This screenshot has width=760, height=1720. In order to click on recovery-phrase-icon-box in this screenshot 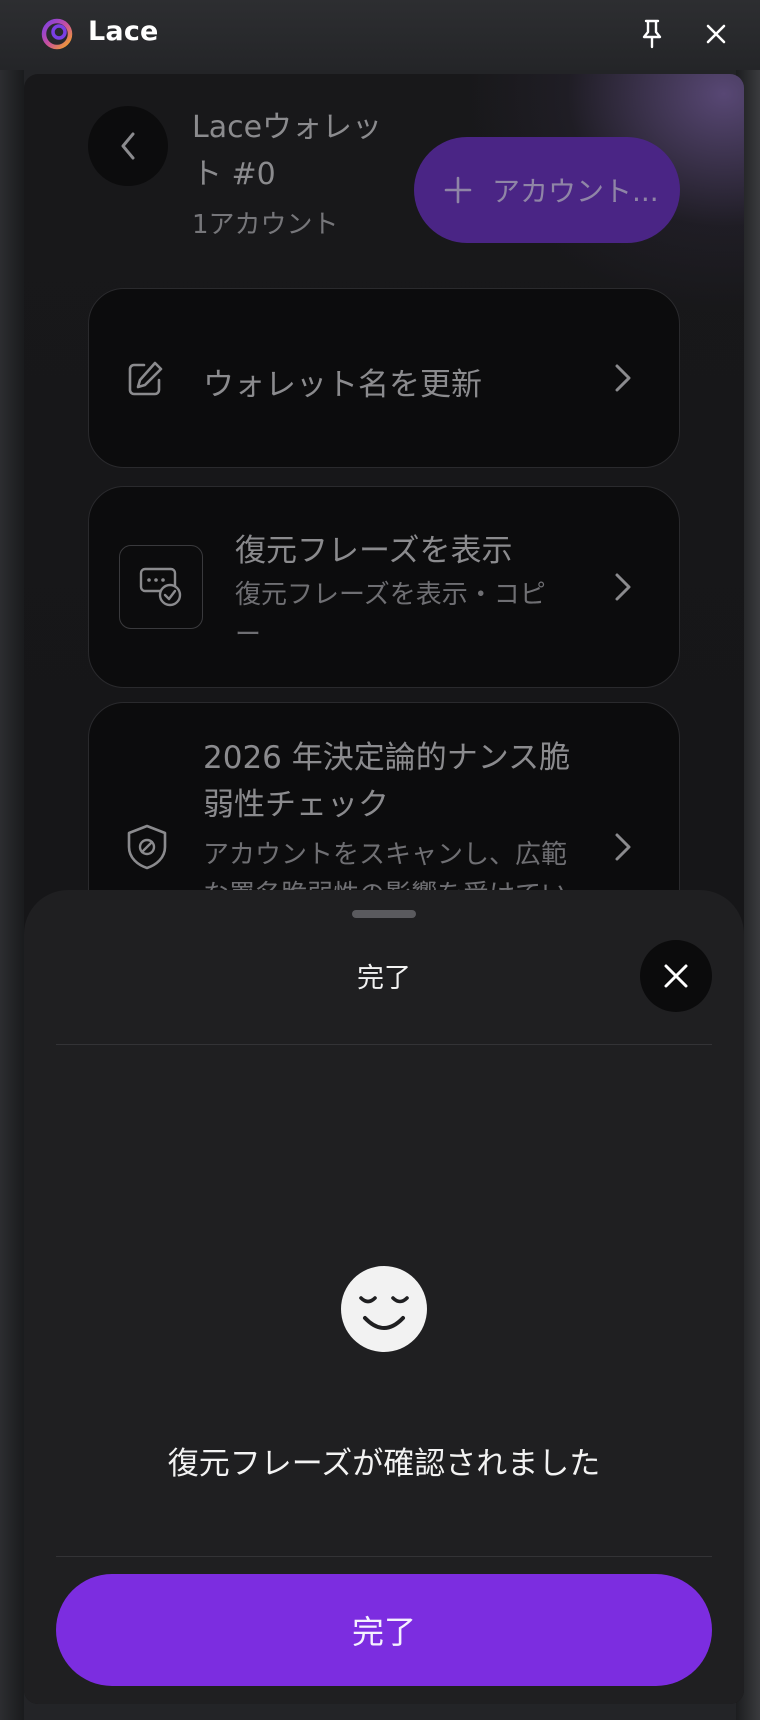, I will do `click(161, 587)`.